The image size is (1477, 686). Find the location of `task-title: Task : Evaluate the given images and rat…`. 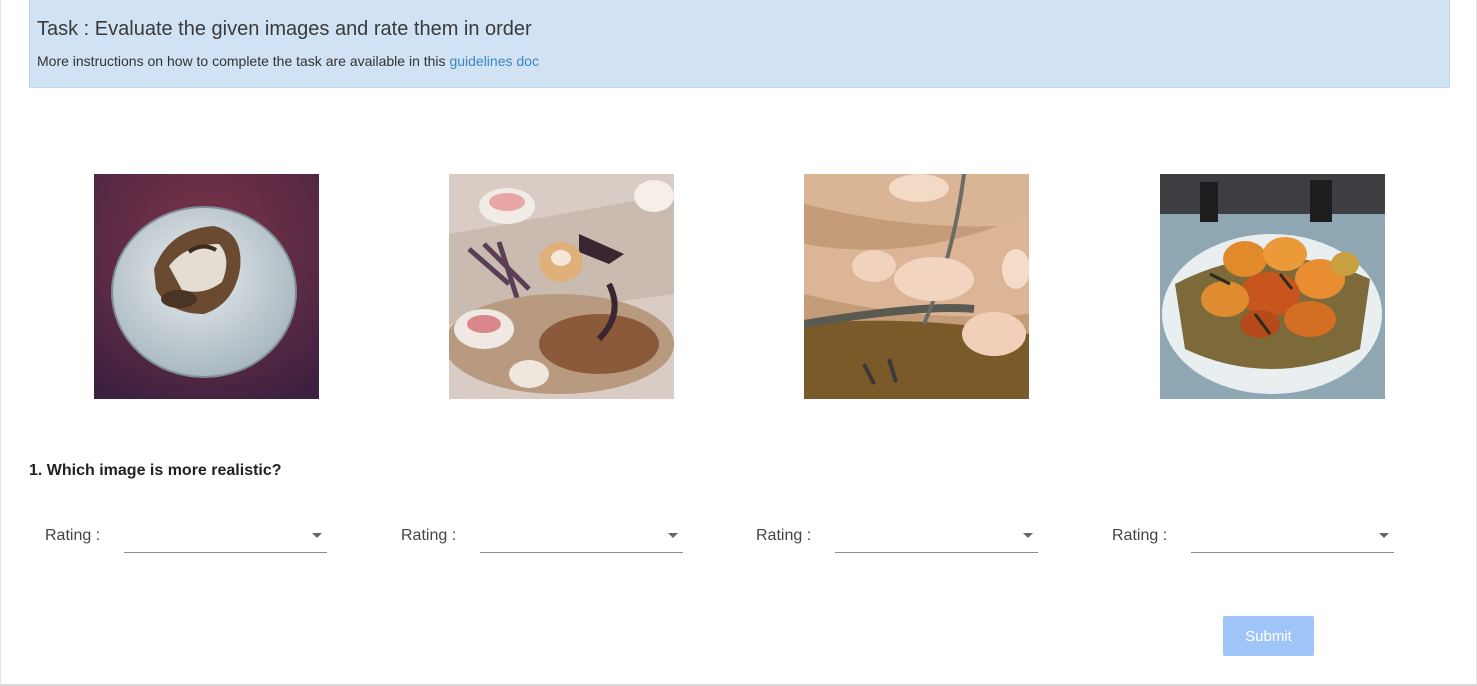

task-title: Task : Evaluate the given images and rat… is located at coordinates (284, 29).